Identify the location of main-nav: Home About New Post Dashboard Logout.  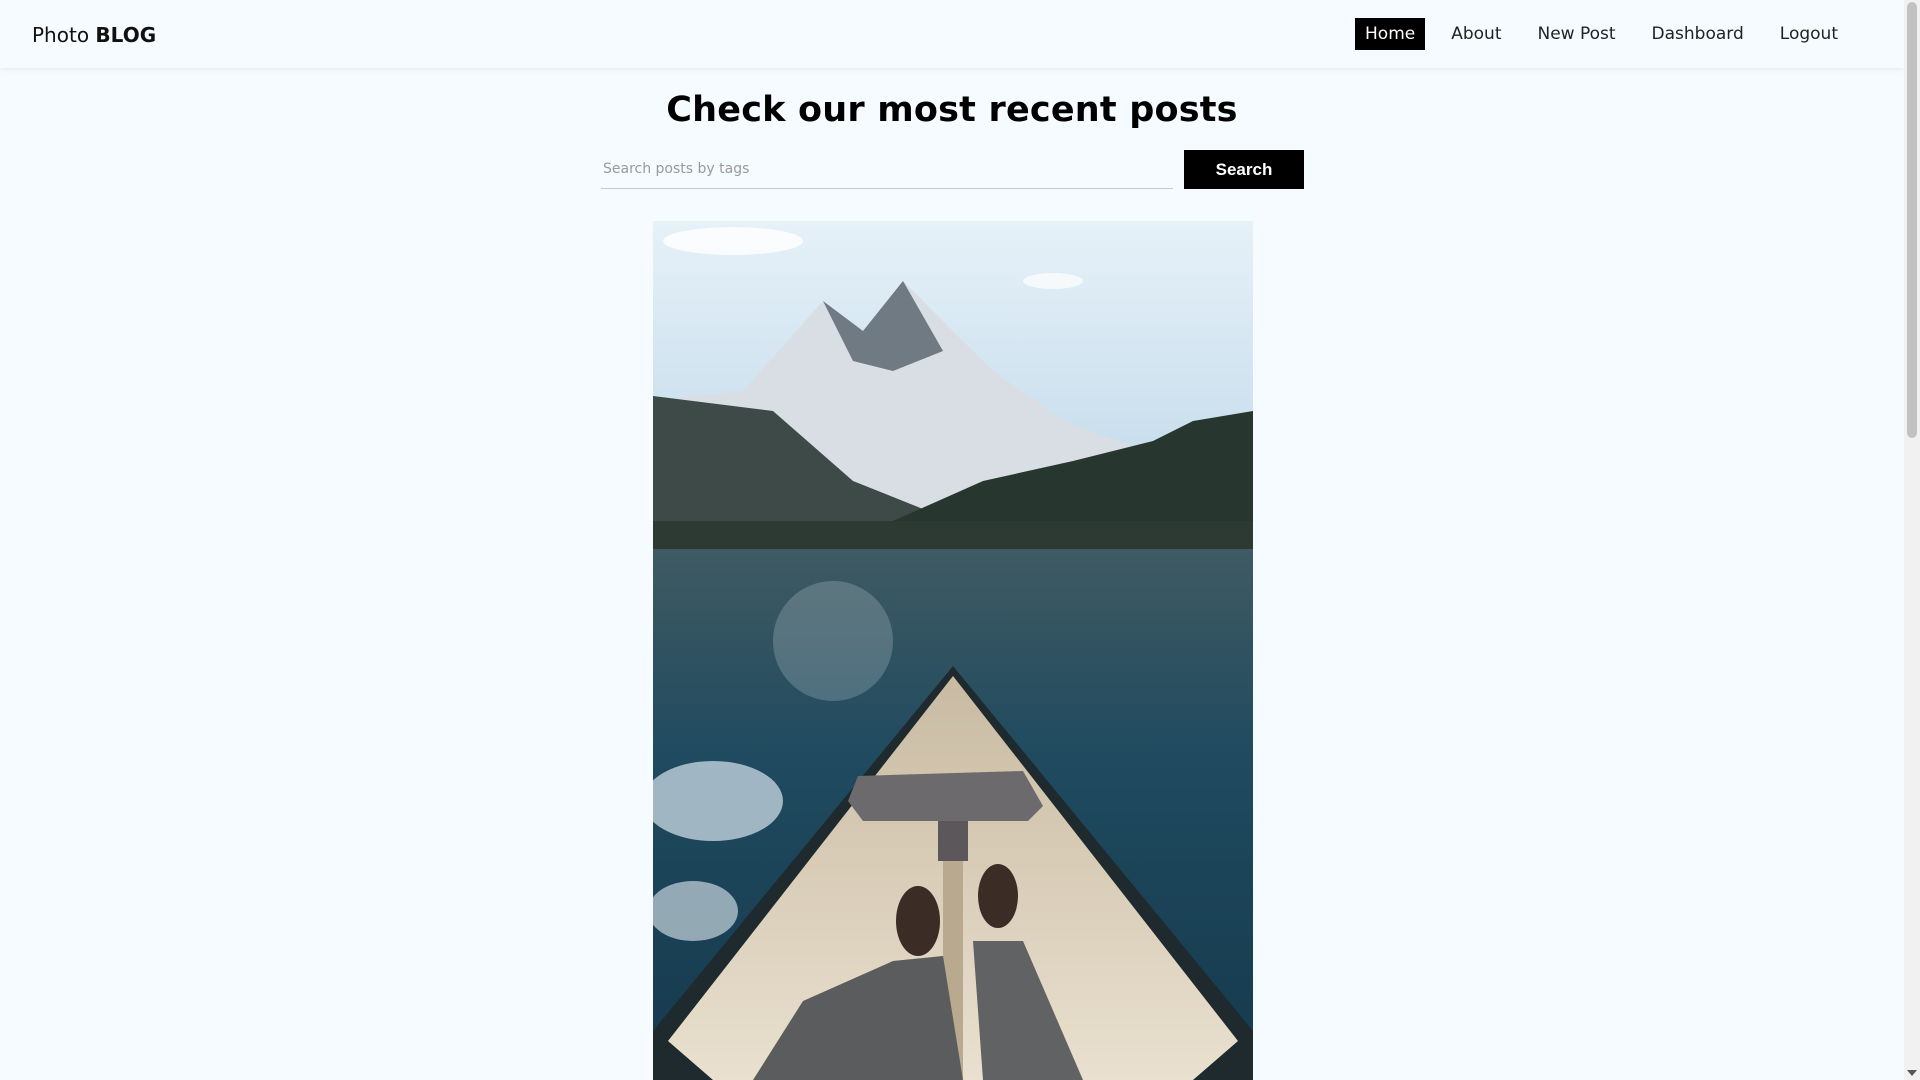
(1593, 34).